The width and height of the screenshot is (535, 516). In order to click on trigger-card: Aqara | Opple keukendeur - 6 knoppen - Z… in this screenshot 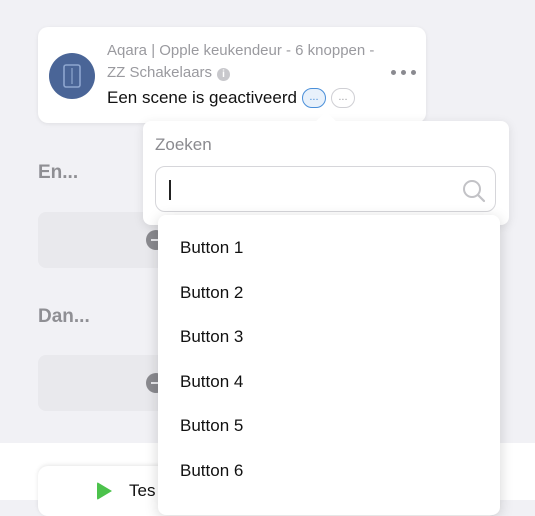, I will do `click(232, 75)`.